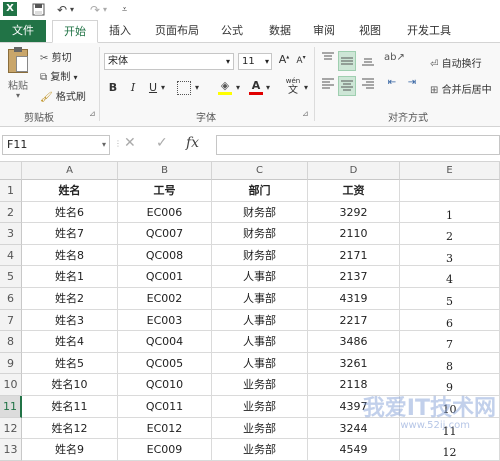  What do you see at coordinates (56, 145) in the screenshot?
I see `name-box: F11 ▾` at bounding box center [56, 145].